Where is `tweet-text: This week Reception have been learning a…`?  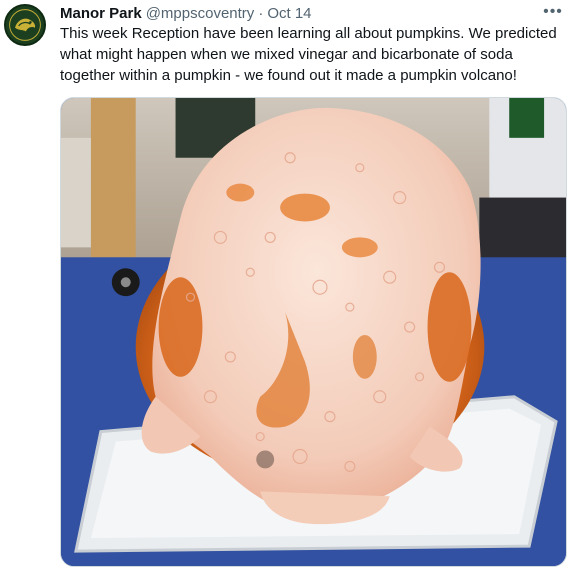
tweet-text: This week Reception have been learning a… is located at coordinates (308, 54).